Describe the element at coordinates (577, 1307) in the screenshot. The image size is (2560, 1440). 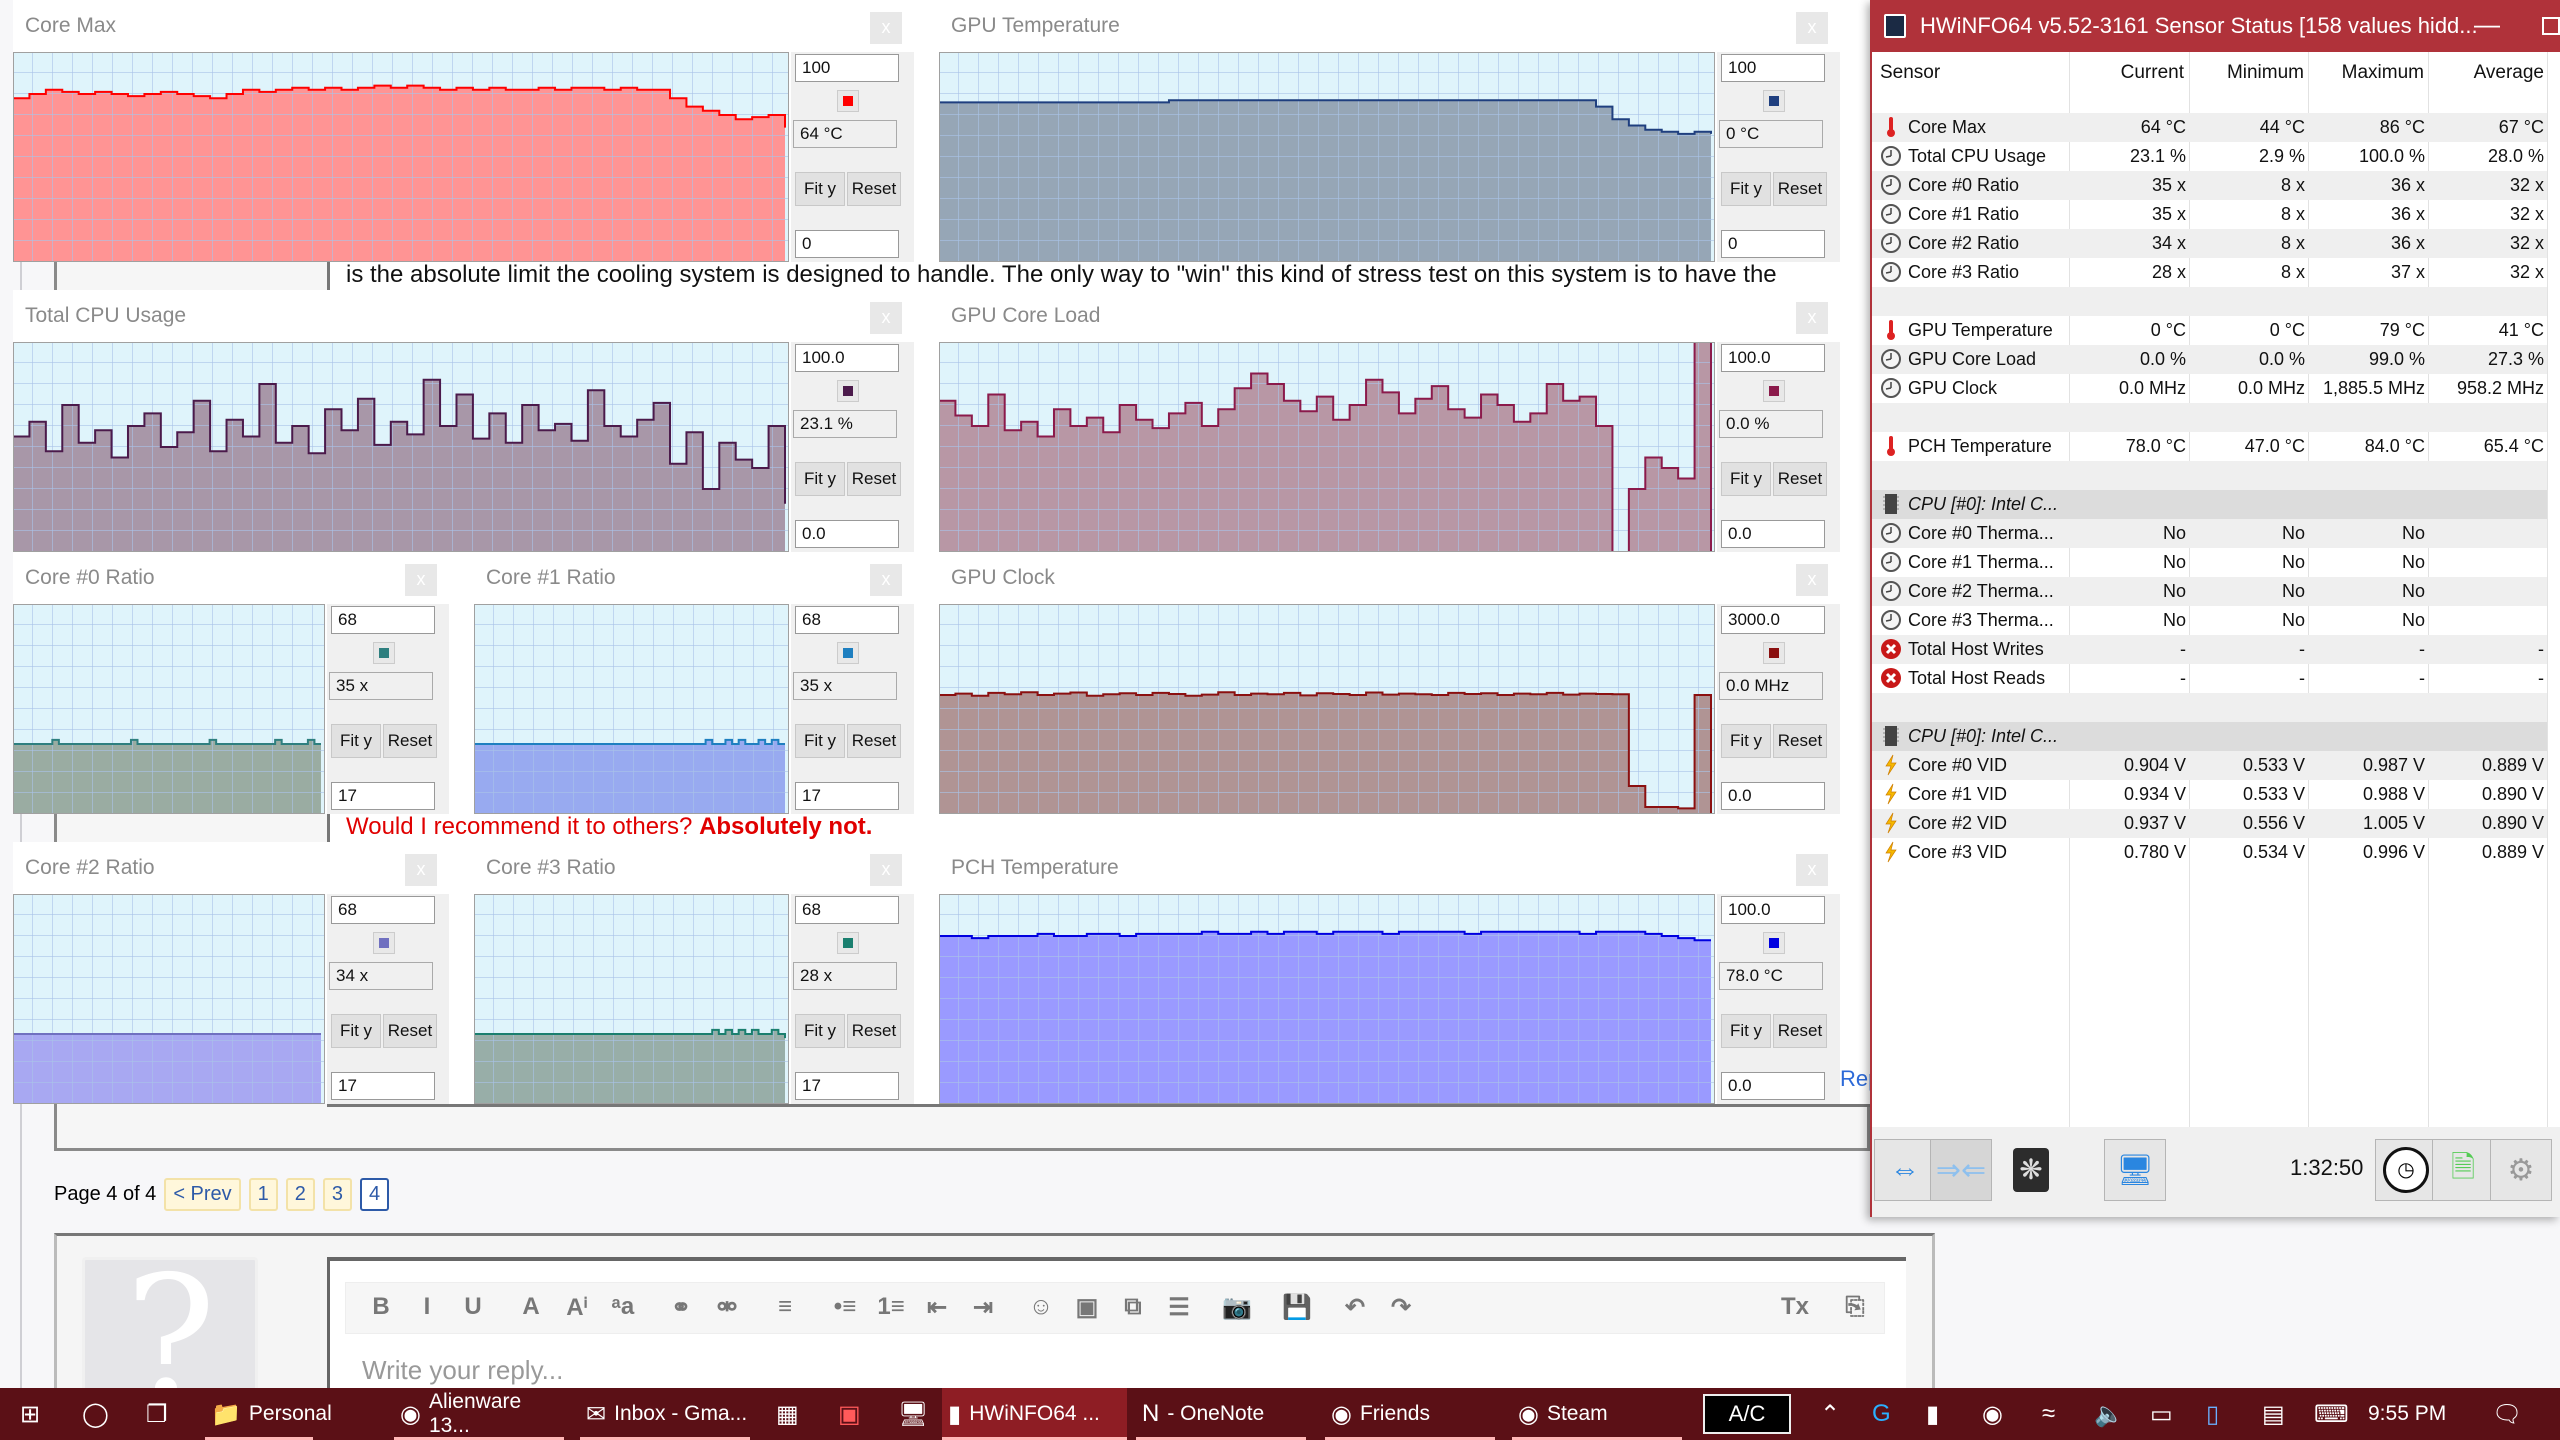
I see `editor-tool-4-icon: Aⁱ` at that location.